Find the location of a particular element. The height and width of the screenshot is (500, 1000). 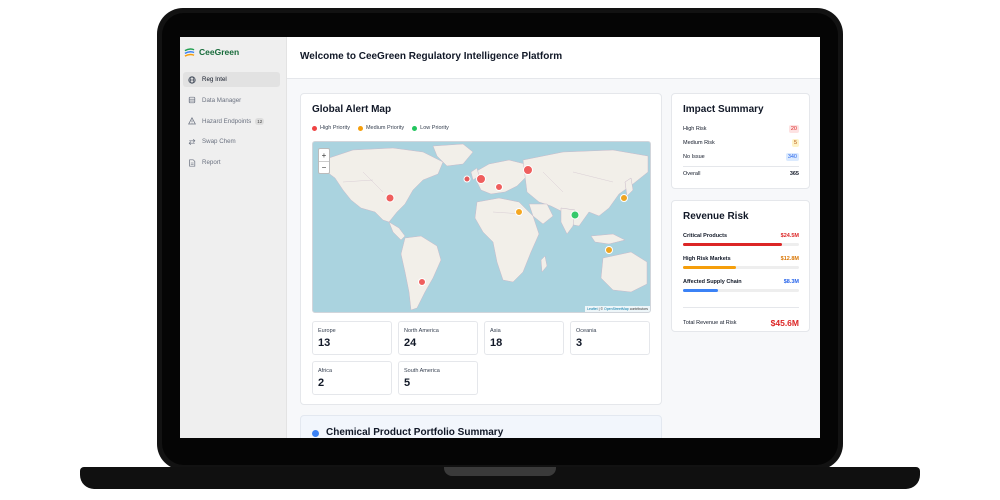

revenue-row-affected-supply-chain: Affected Supply Chain $8.3M is located at coordinates (741, 285).